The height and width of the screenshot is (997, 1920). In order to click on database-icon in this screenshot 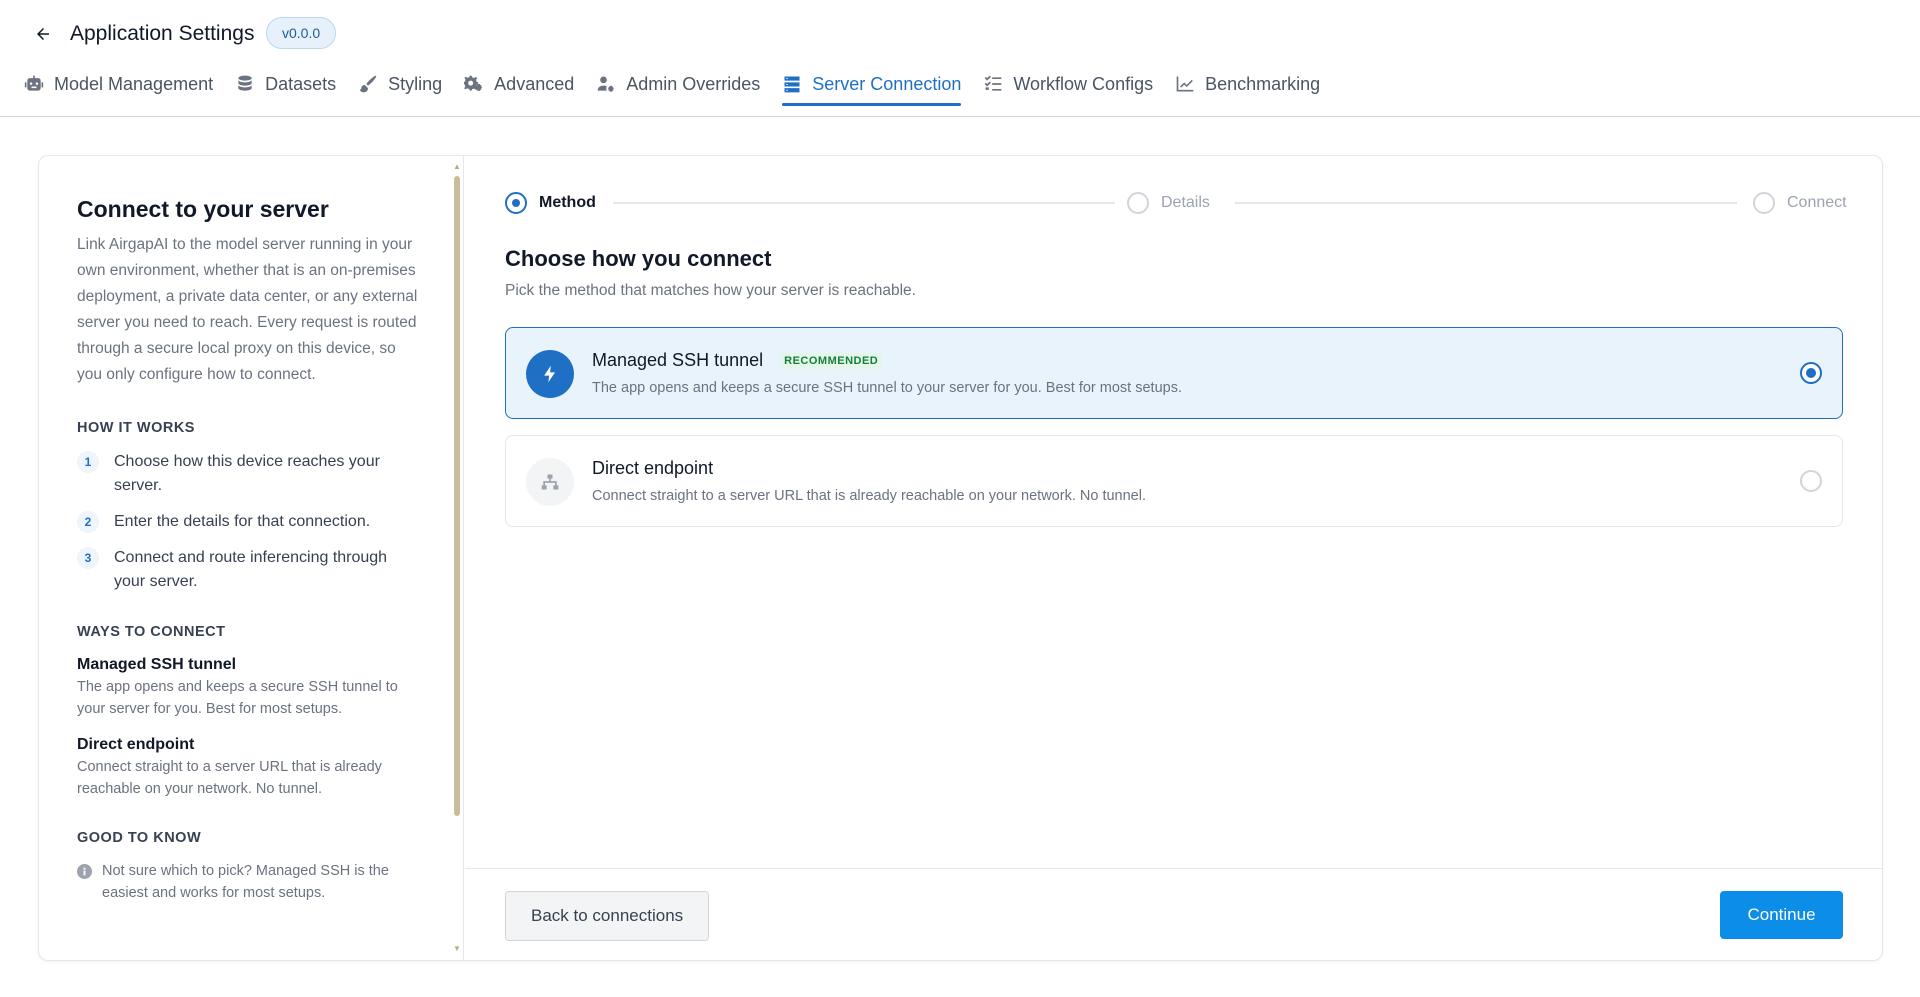, I will do `click(245, 84)`.